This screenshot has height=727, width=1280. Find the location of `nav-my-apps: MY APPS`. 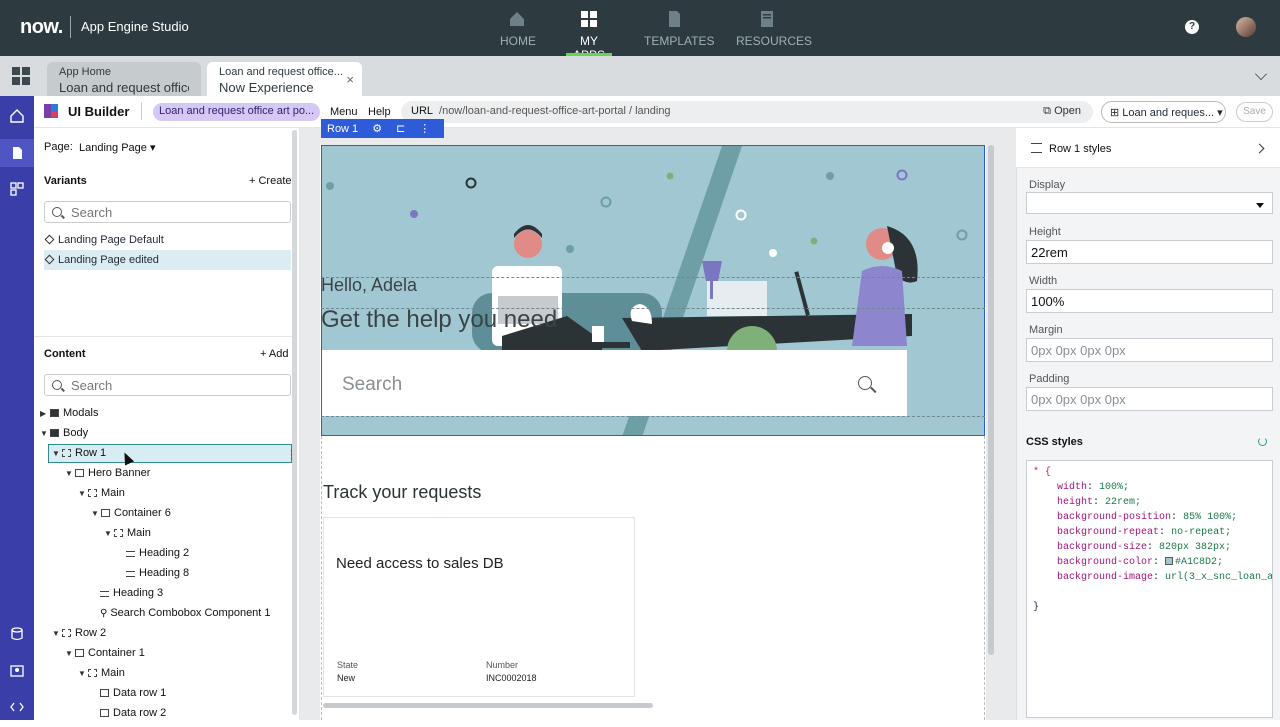

nav-my-apps: MY APPS is located at coordinates (589, 35).